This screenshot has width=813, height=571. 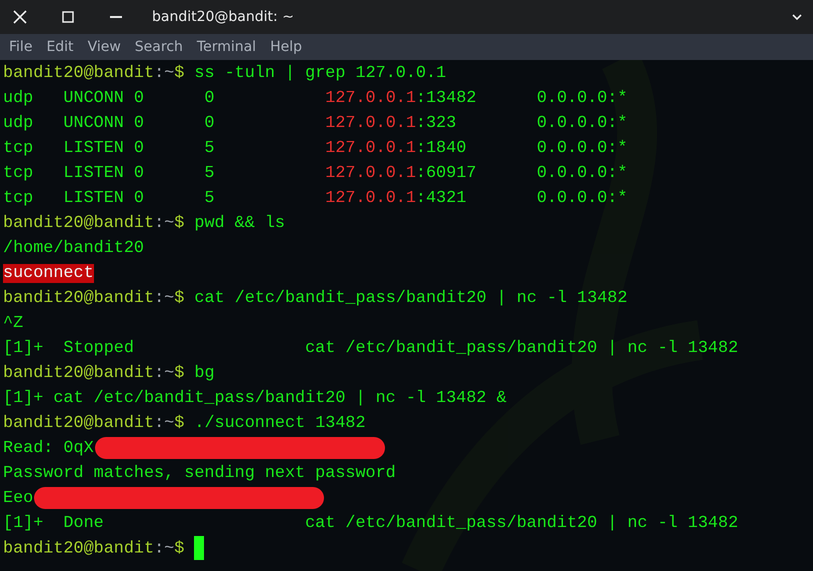 I want to click on terminal-line: tcp LISTEN 0 5 127.0.0.1:4321 0.0.0.0:*, so click(x=315, y=199).